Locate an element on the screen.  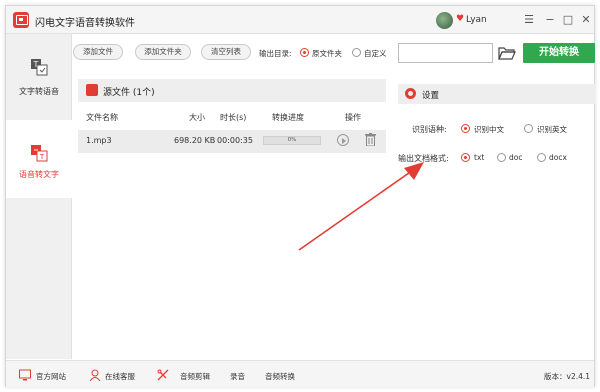
output-path-input is located at coordinates (445, 53).